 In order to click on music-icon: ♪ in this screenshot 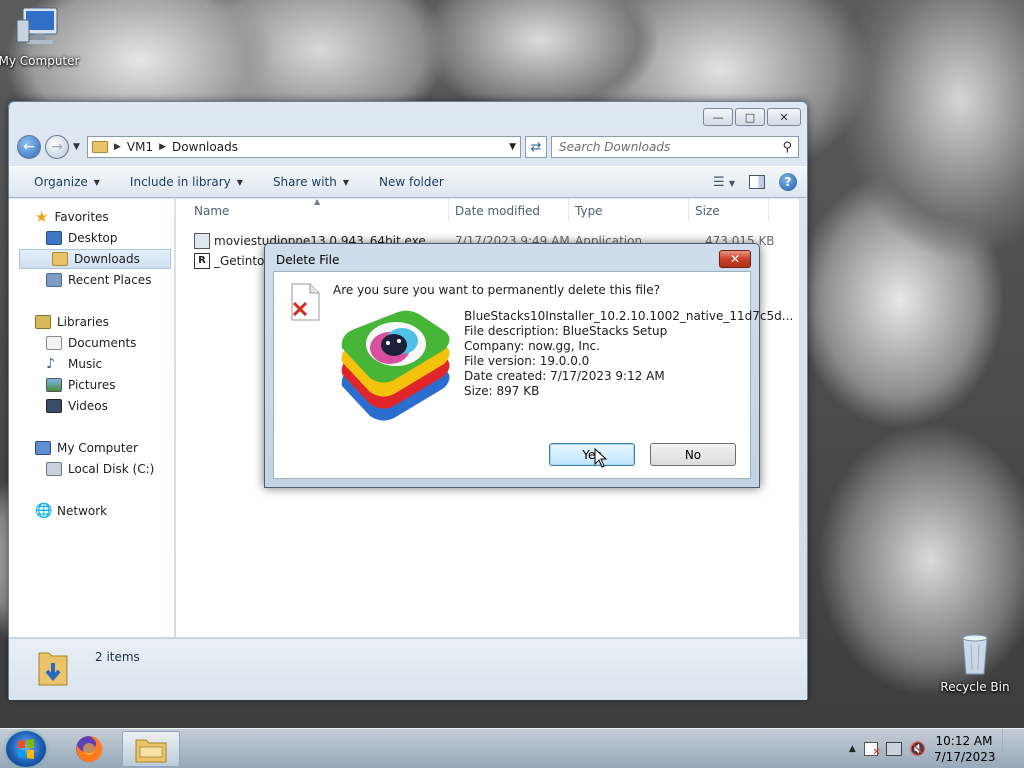, I will do `click(50, 364)`.